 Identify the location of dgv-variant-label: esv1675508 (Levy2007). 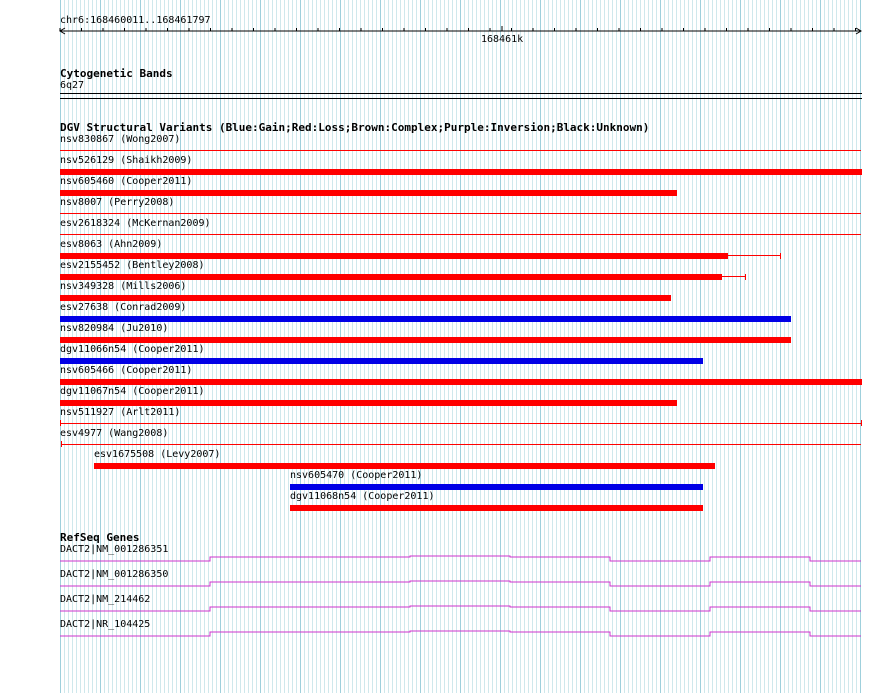
(157, 455).